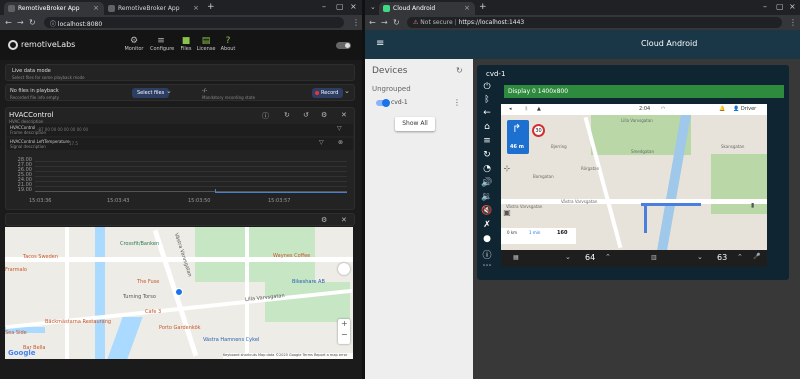  I want to click on microphone-icon: 🎤, so click(756, 256).